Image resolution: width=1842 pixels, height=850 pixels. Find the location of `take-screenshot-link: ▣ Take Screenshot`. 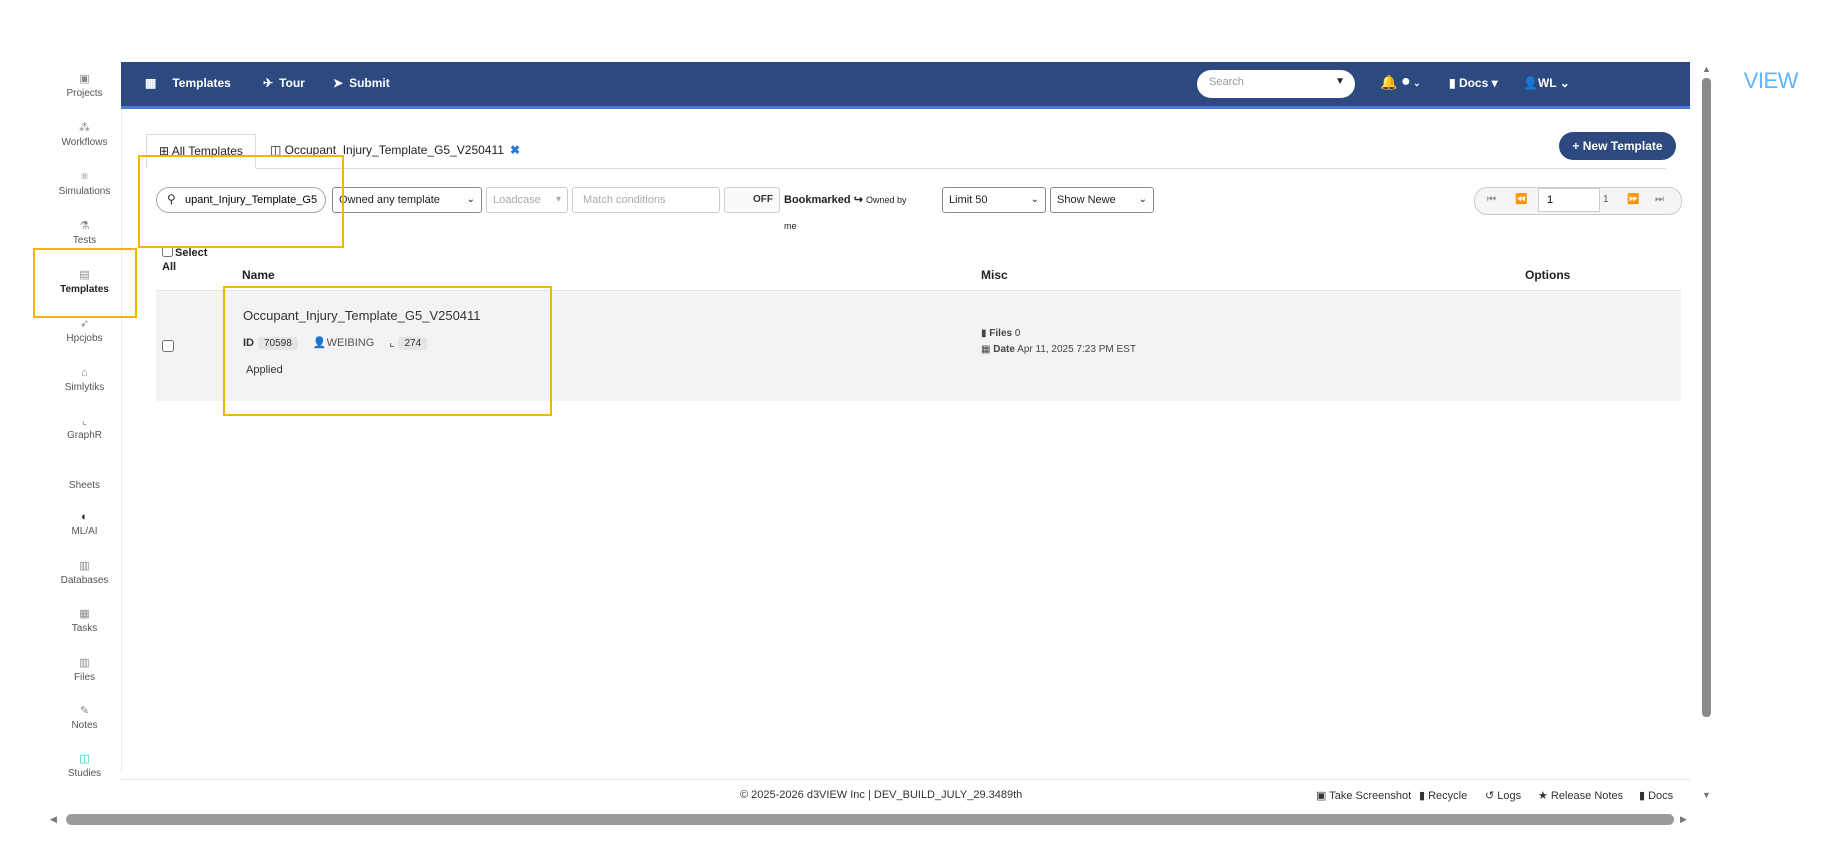

take-screenshot-link: ▣ Take Screenshot is located at coordinates (1363, 795).